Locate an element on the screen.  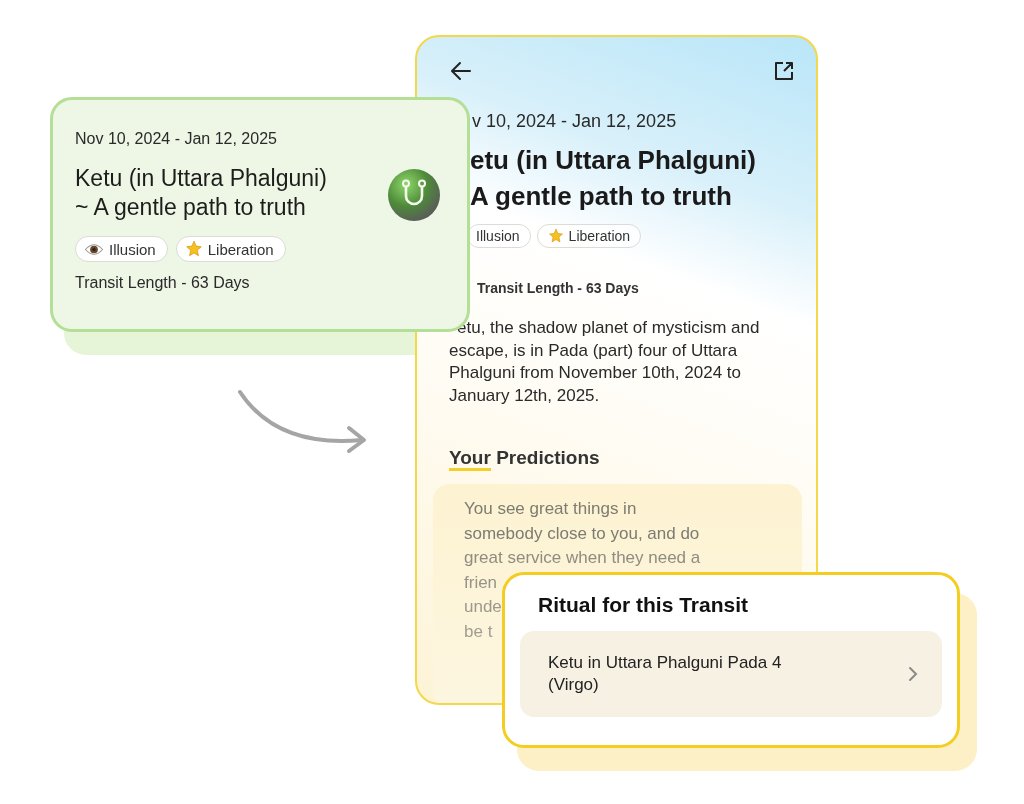
transit-title: Ketu (in Uttara Phalguni) ~ A gentle path to truth is located at coordinates (201, 193).